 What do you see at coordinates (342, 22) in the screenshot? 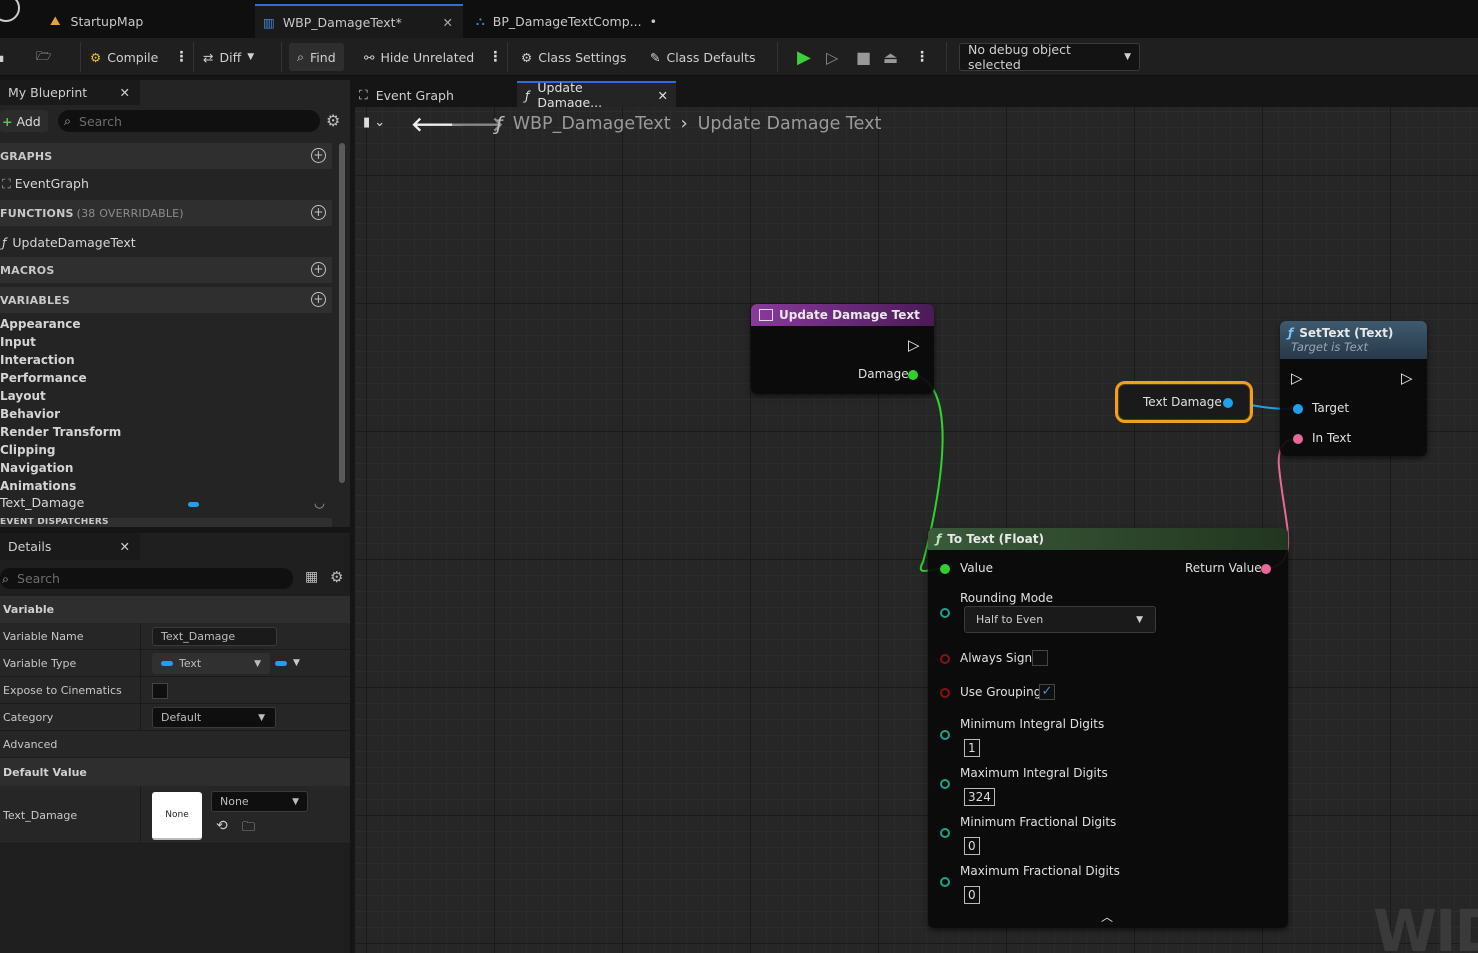
I see `tab-label: WBP_DamageText*` at bounding box center [342, 22].